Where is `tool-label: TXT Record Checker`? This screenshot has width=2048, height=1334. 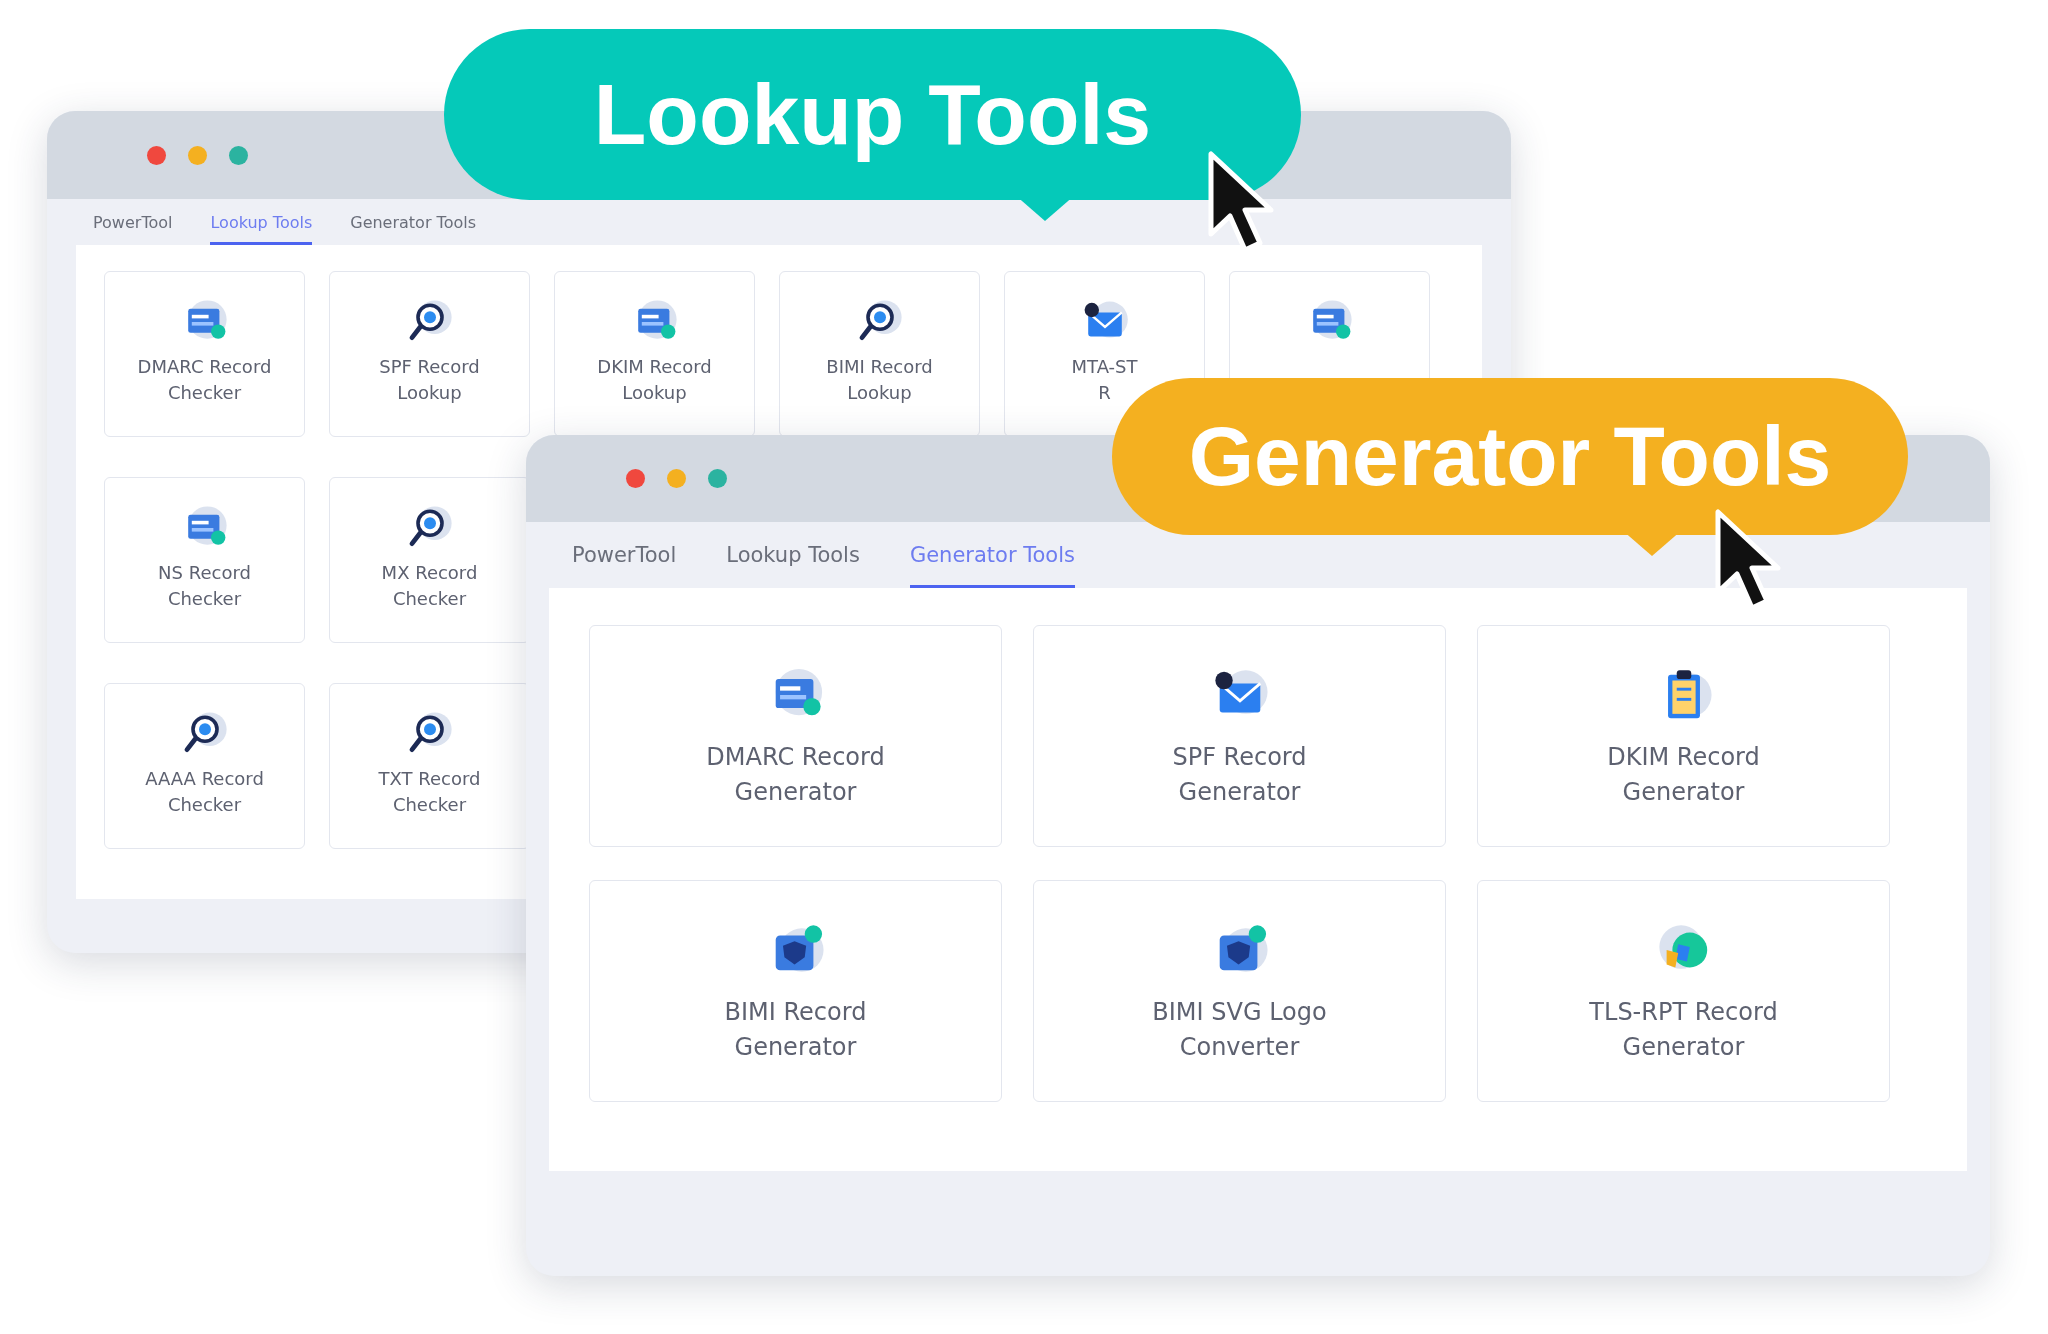
tool-label: TXT Record Checker is located at coordinates (429, 792).